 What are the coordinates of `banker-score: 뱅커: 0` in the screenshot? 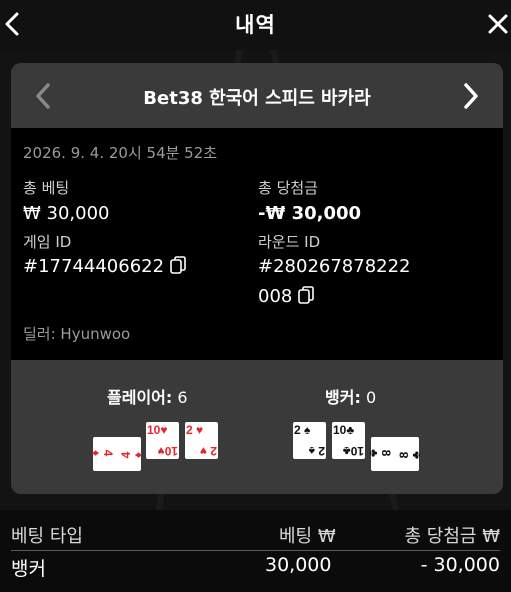 It's located at (350, 396).